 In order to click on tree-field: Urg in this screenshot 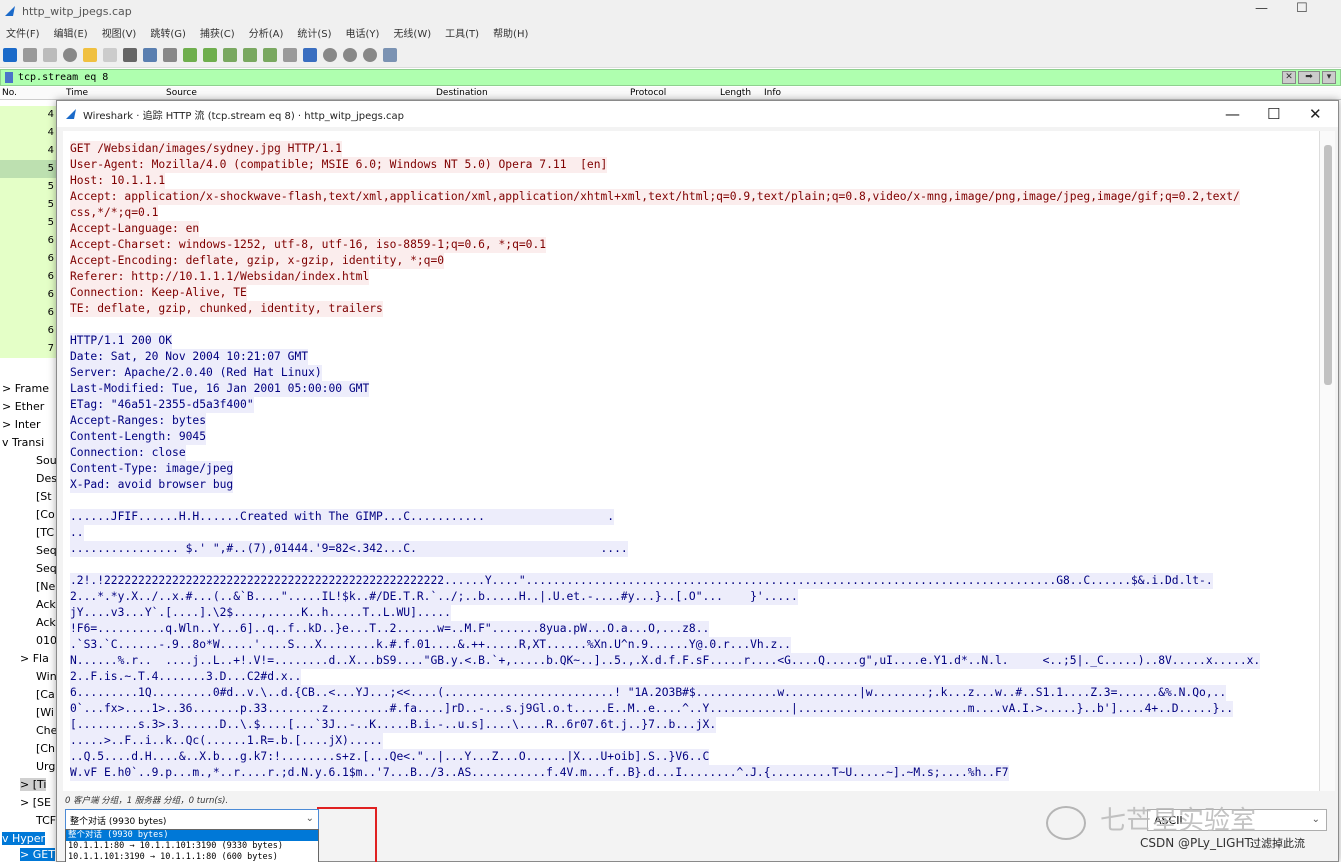, I will do `click(45, 766)`.